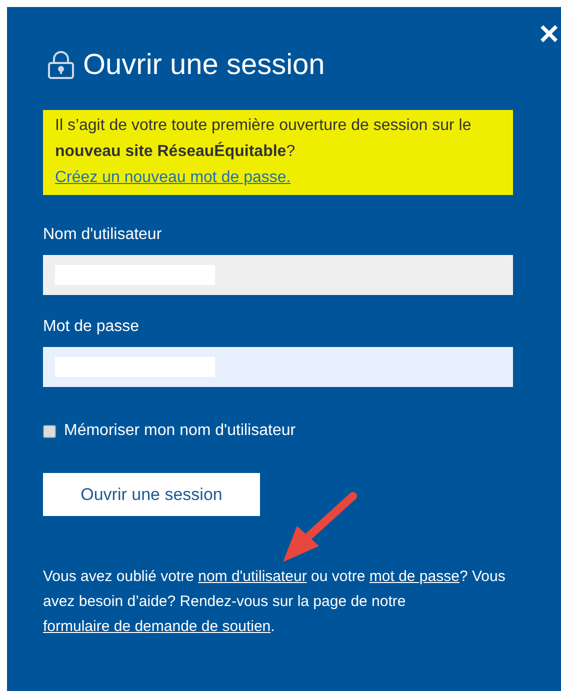  Describe the element at coordinates (49, 431) in the screenshot. I see `checkbox` at that location.